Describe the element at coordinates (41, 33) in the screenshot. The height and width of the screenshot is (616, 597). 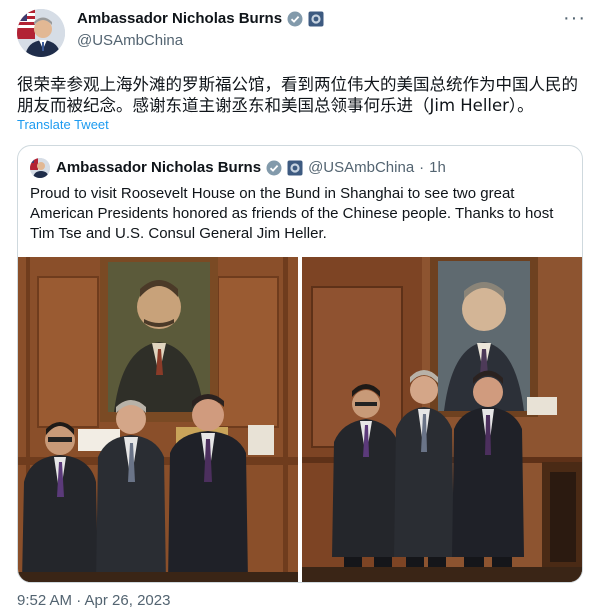
I see `author-avatar` at that location.